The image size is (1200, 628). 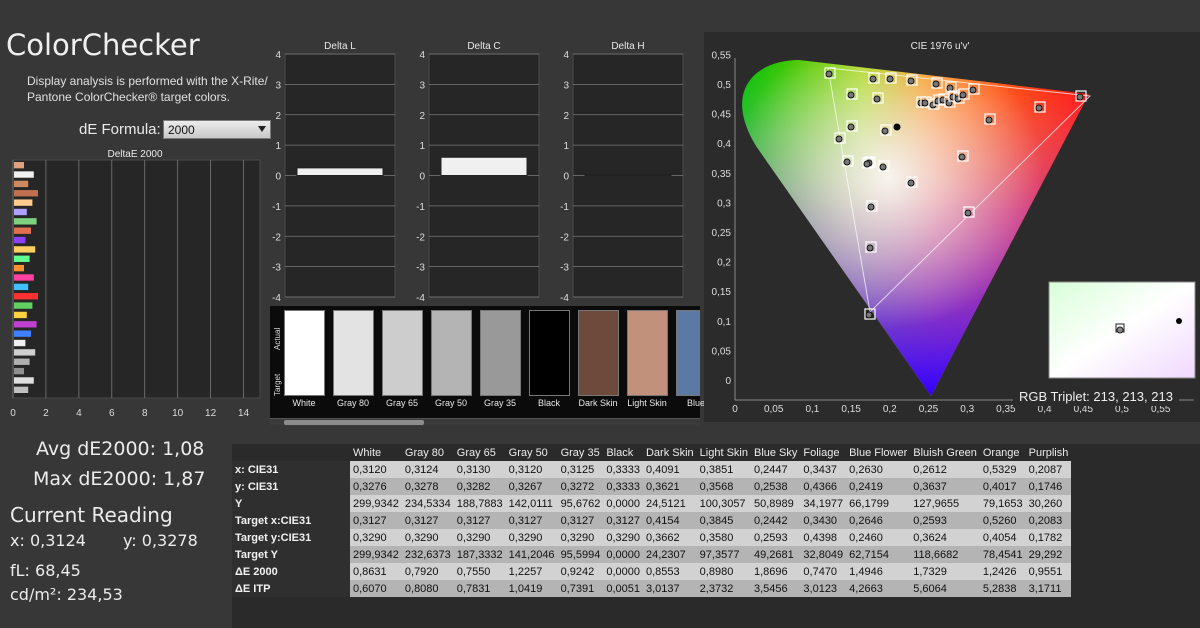 What do you see at coordinates (623, 469) in the screenshot?
I see `table-cell: 0,3333` at bounding box center [623, 469].